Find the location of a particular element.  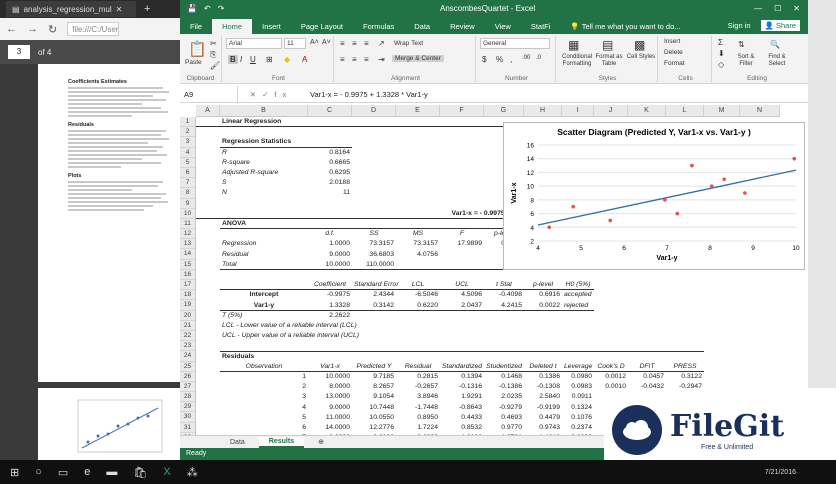

wrap-text-button: Wrap Text is located at coordinates (408, 43).